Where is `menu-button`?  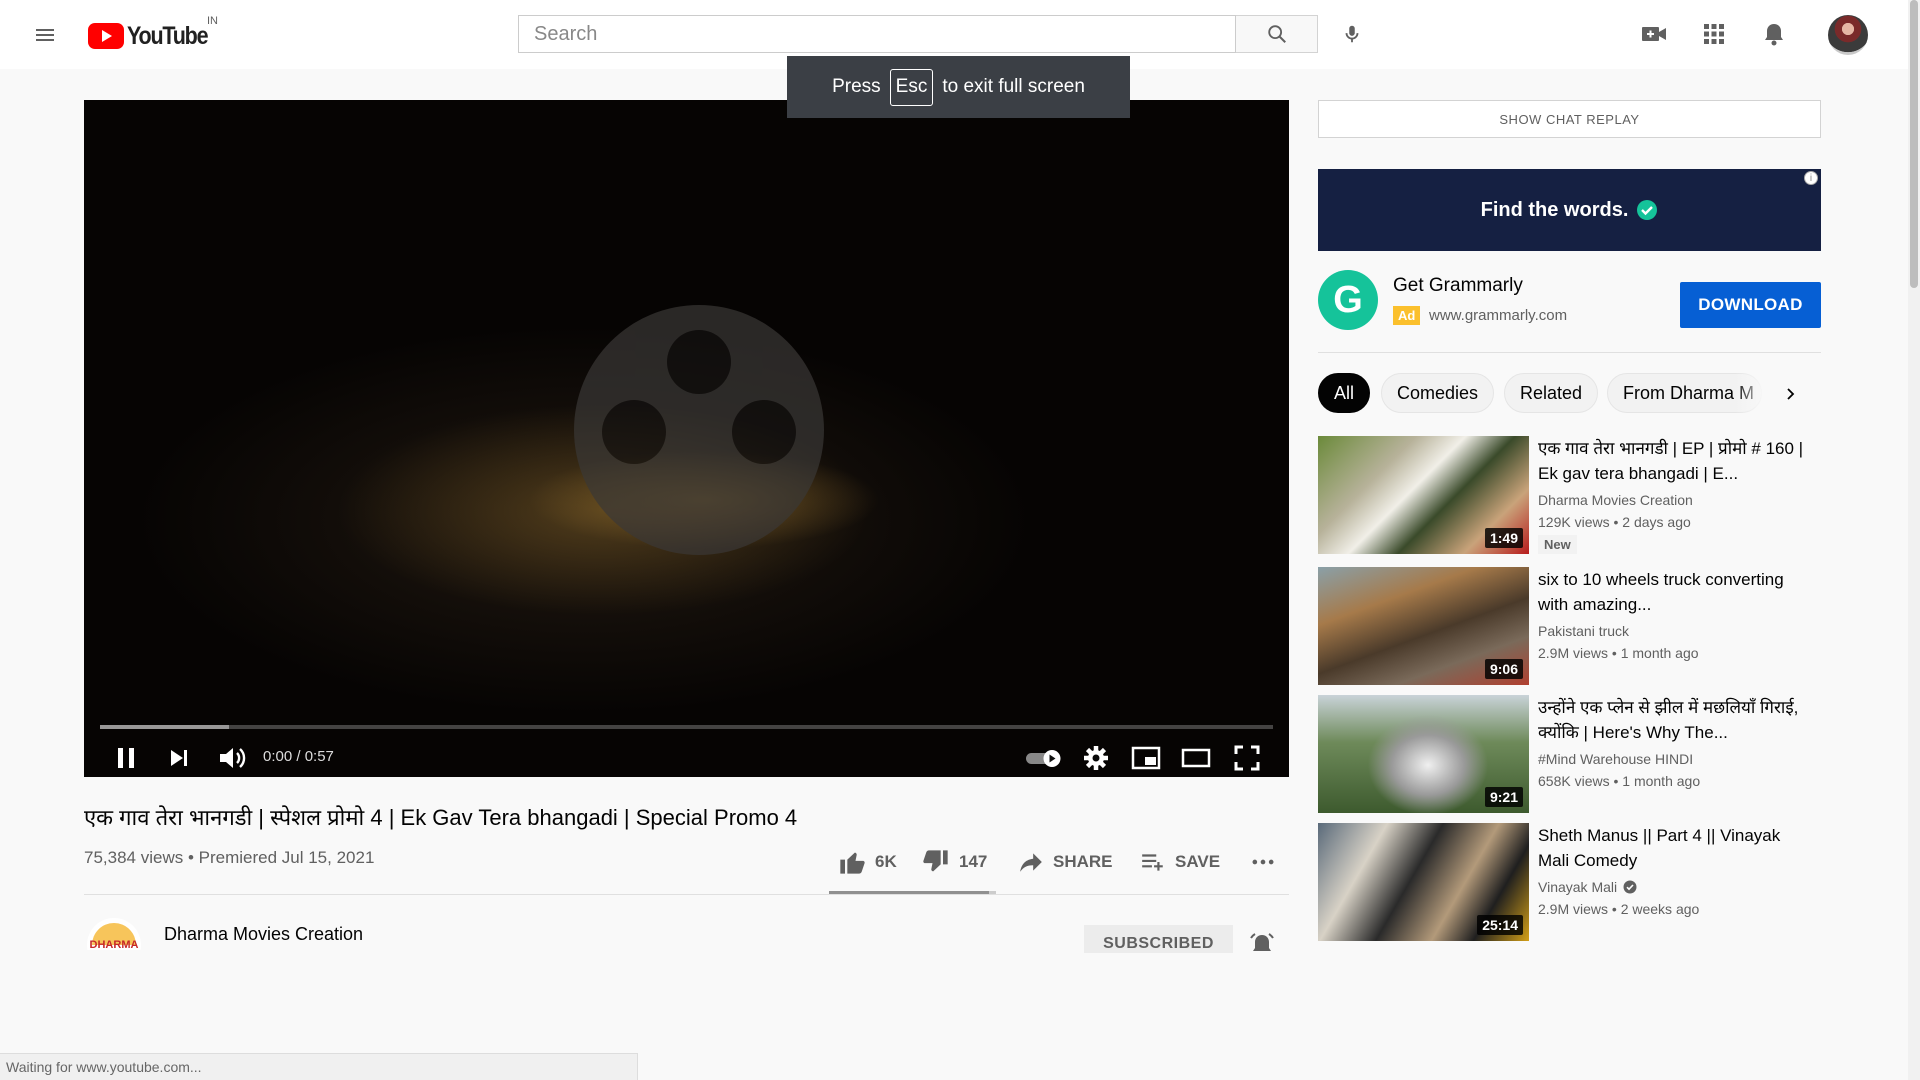
menu-button is located at coordinates (45, 35).